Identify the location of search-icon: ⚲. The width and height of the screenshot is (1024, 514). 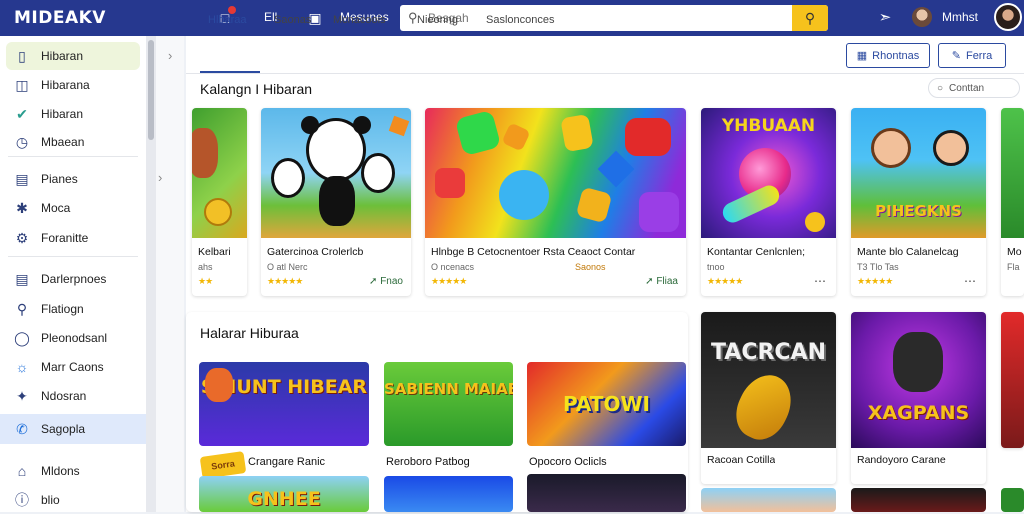
(810, 17).